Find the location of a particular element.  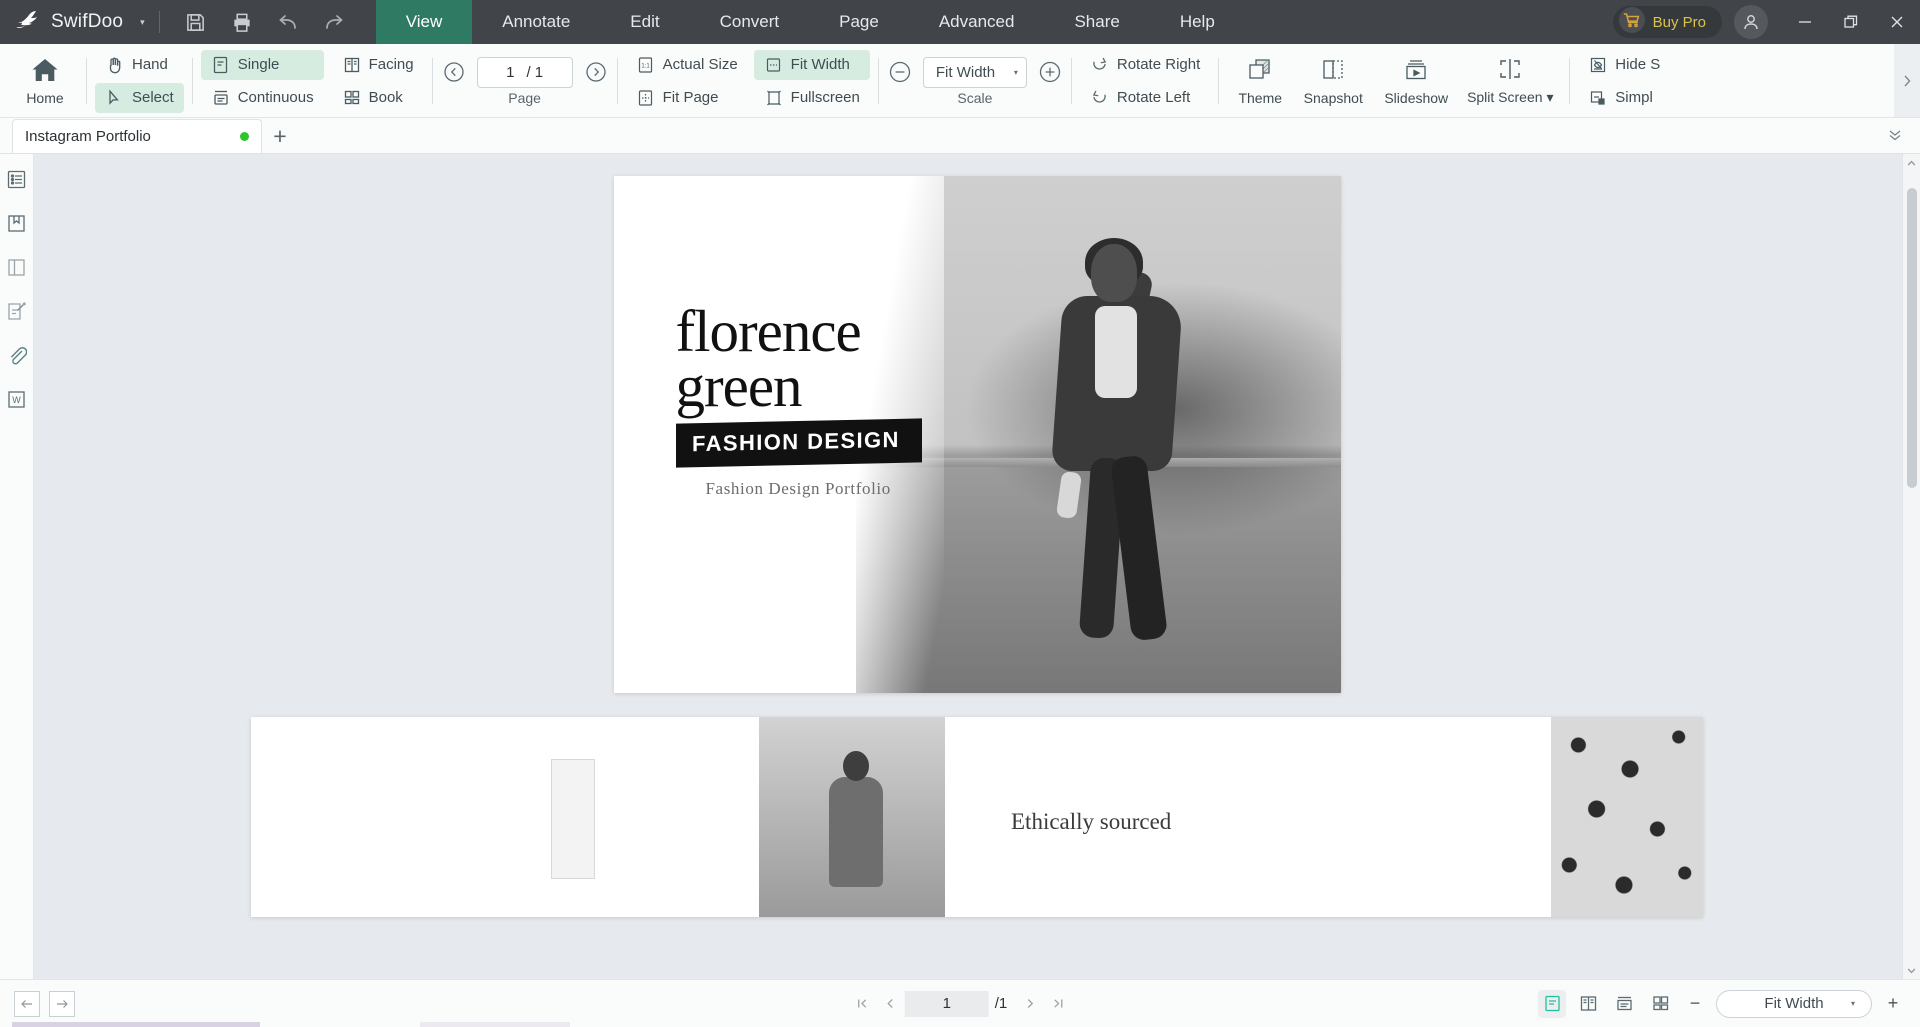

page2-model-figure is located at coordinates (856, 834).